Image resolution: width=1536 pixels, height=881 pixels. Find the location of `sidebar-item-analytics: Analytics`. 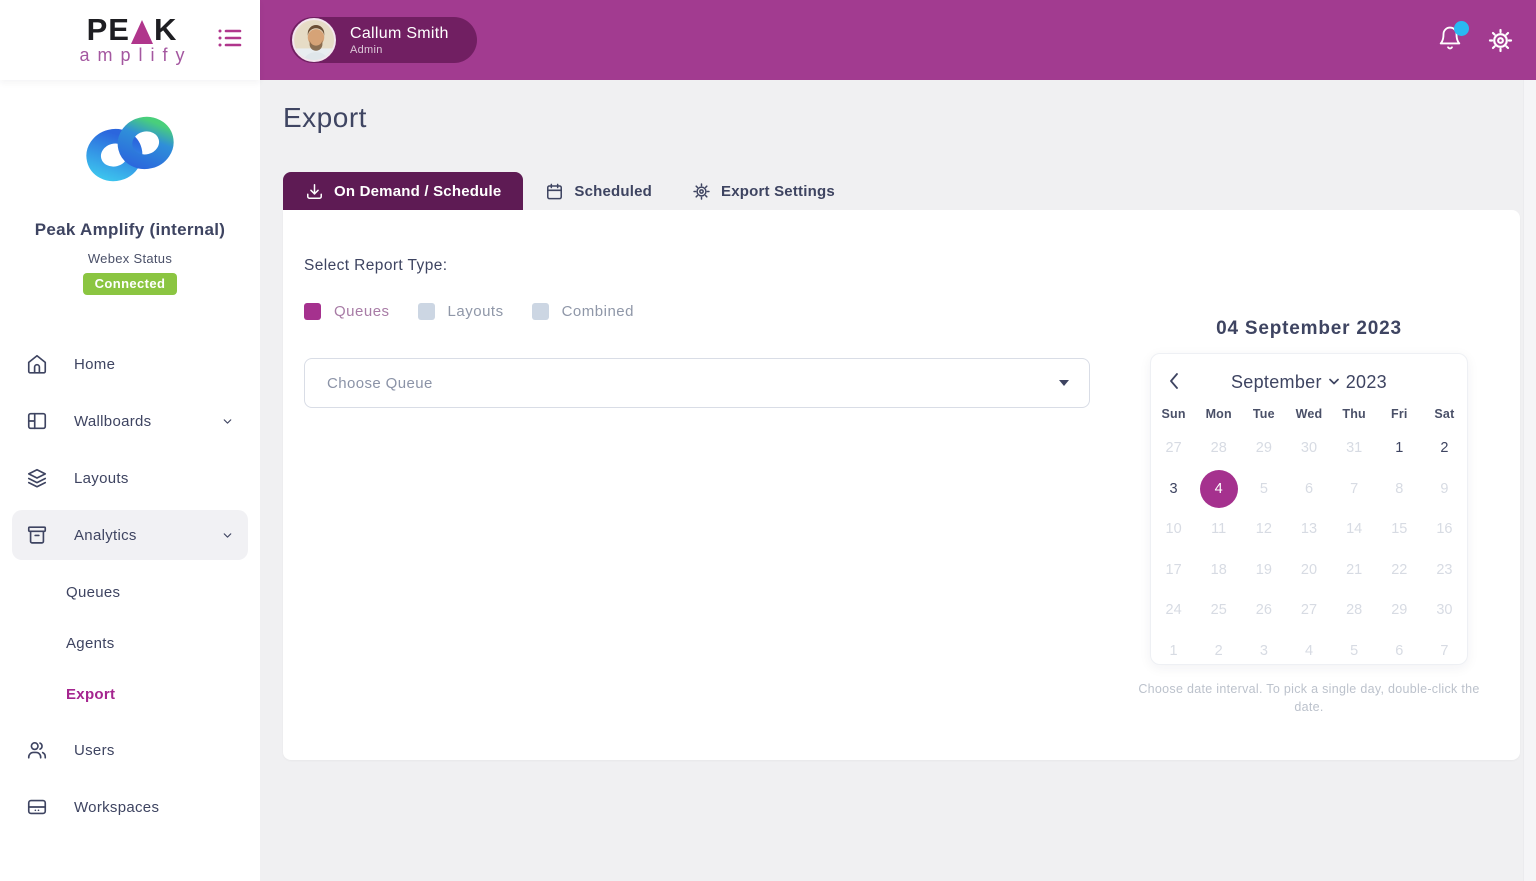

sidebar-item-analytics: Analytics is located at coordinates (130, 535).